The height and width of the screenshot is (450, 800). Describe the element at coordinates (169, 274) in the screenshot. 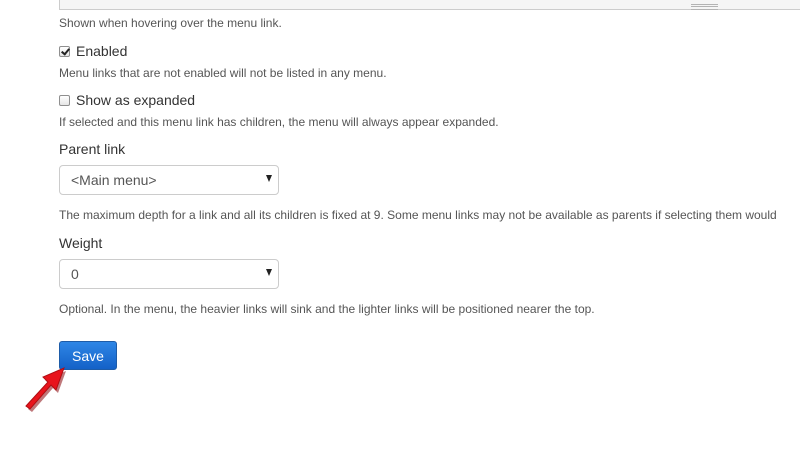

I see `weight-select: 0` at that location.